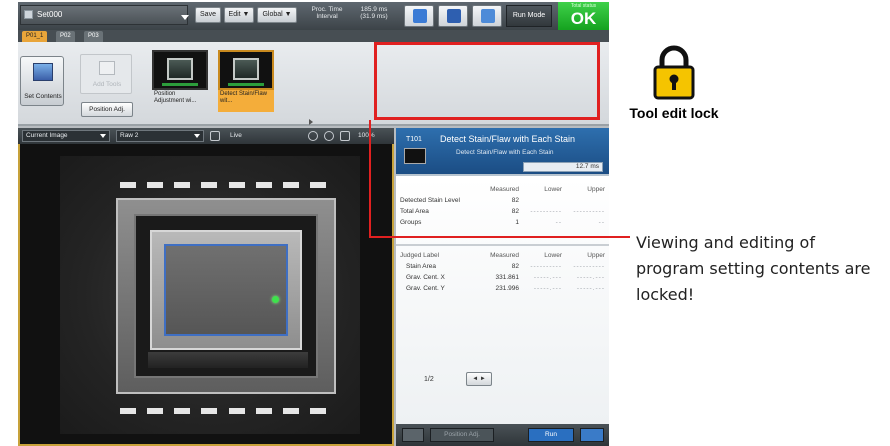  What do you see at coordinates (674, 72) in the screenshot?
I see `padlock-icon` at bounding box center [674, 72].